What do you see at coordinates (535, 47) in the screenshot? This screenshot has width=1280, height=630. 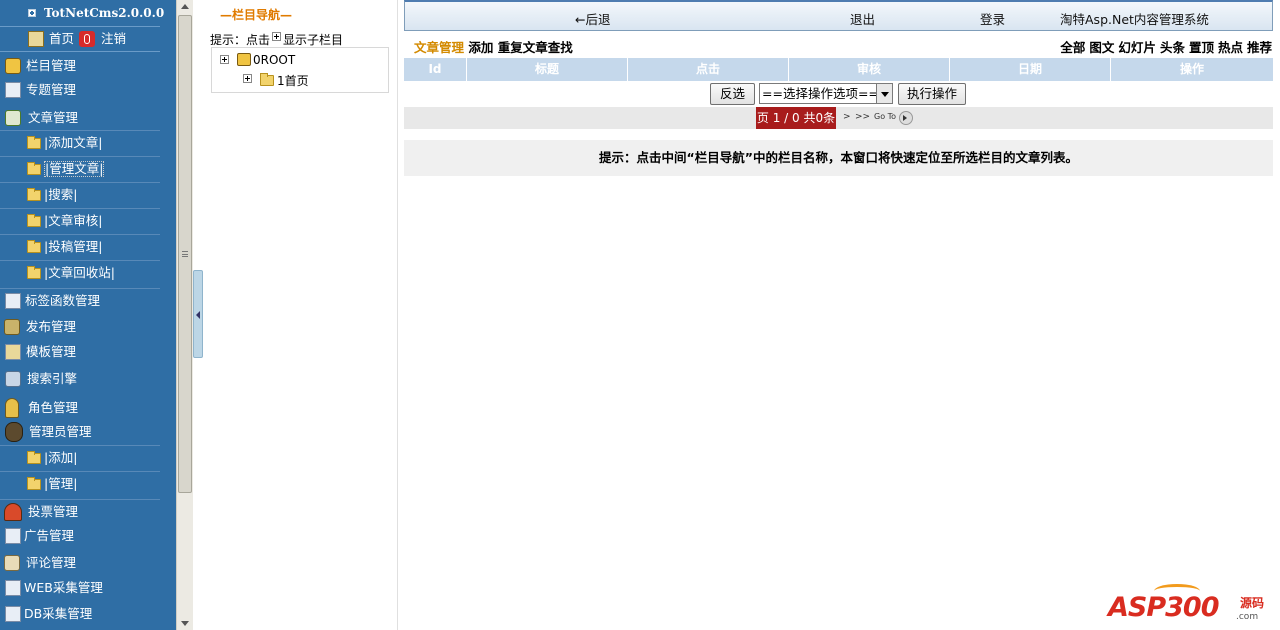 I see `dup-check-link: 重复文章查找` at bounding box center [535, 47].